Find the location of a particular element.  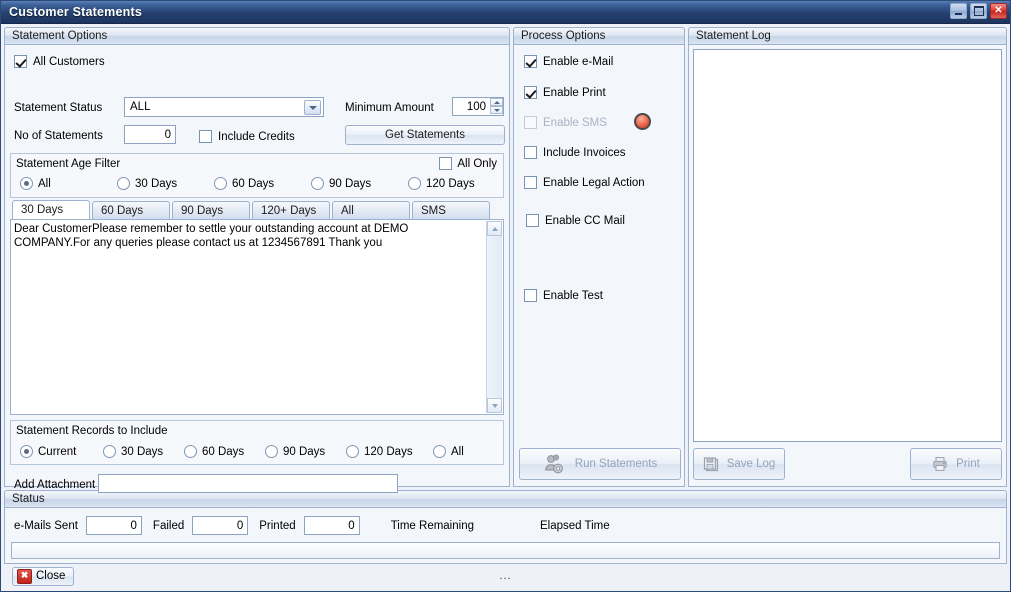

save-log-button: Save Log is located at coordinates (739, 464).